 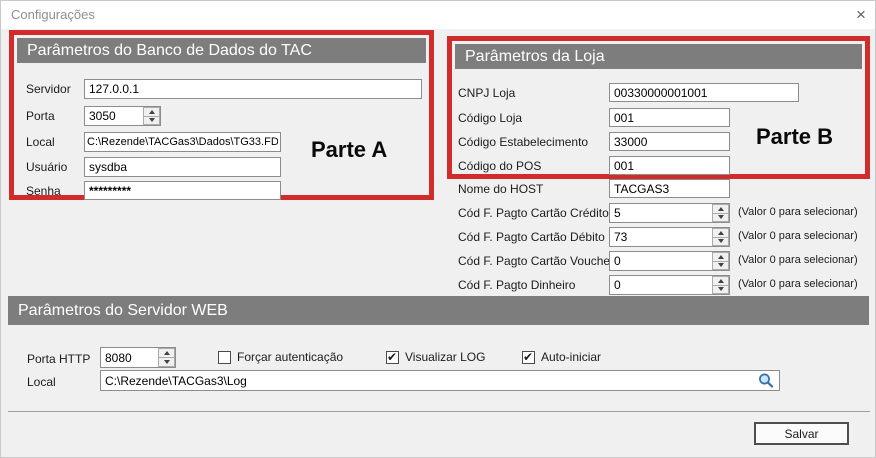 I want to click on cod-debito-down-icon, so click(x=720, y=241).